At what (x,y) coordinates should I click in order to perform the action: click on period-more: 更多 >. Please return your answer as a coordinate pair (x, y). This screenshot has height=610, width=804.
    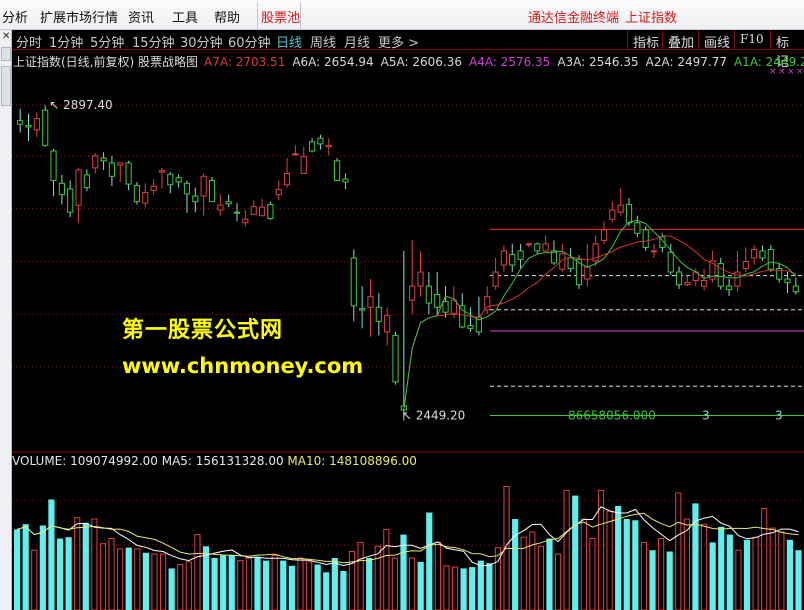
    Looking at the image, I should click on (398, 41).